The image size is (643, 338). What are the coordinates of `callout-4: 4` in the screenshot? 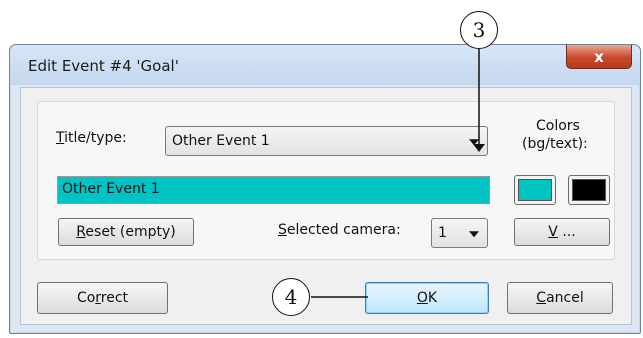 It's located at (291, 297).